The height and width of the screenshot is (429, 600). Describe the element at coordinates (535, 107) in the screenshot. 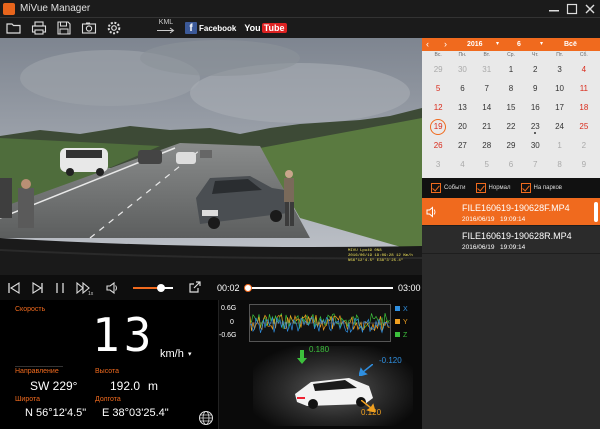

I see `calendar-day: 16` at that location.